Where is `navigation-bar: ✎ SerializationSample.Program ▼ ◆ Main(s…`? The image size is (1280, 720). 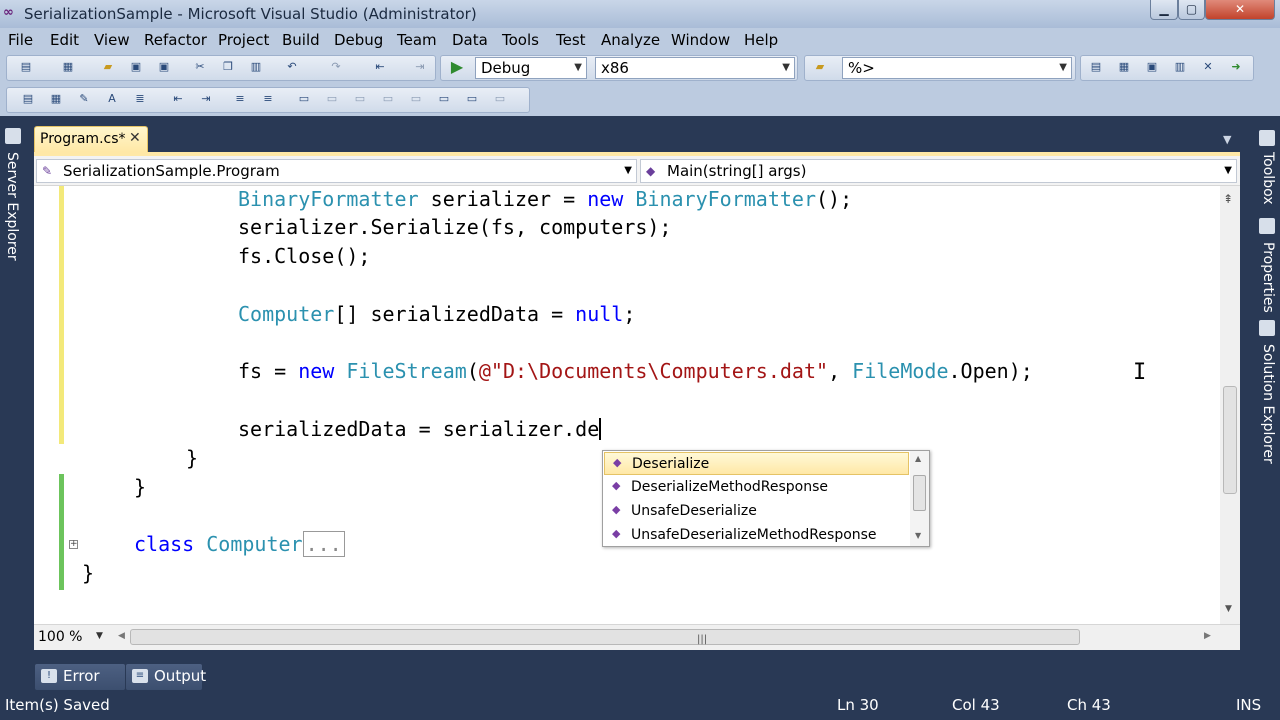 navigation-bar: ✎ SerializationSample.Program ▼ ◆ Main(s… is located at coordinates (637, 171).